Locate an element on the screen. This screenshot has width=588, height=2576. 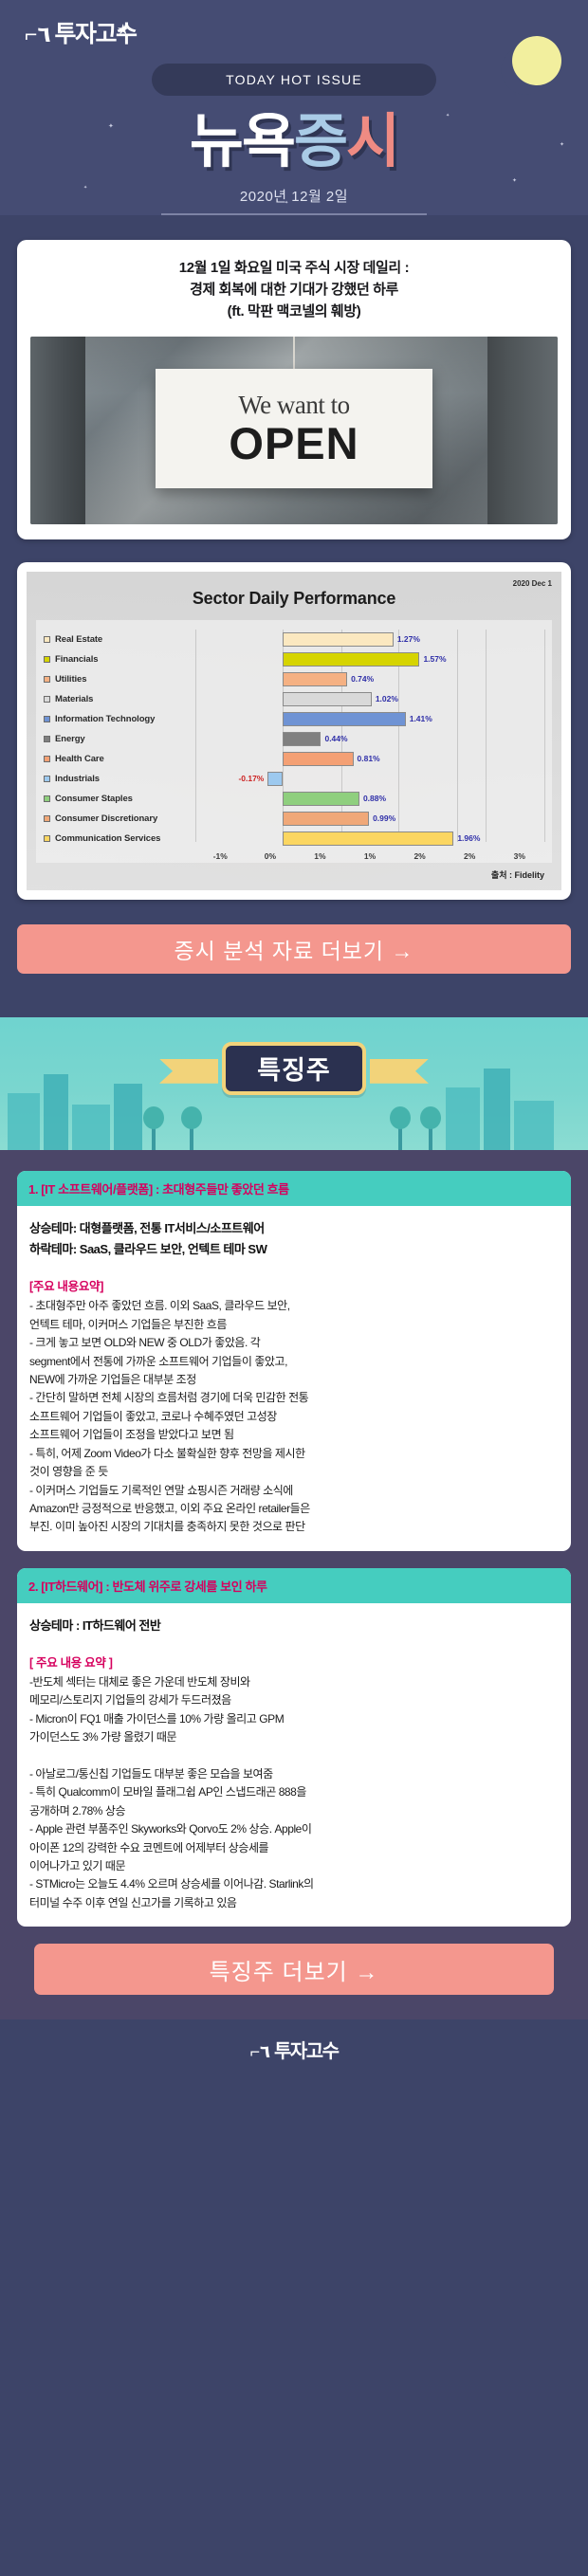
footer: ⌐٦ 투자고수 is located at coordinates (294, 2053).